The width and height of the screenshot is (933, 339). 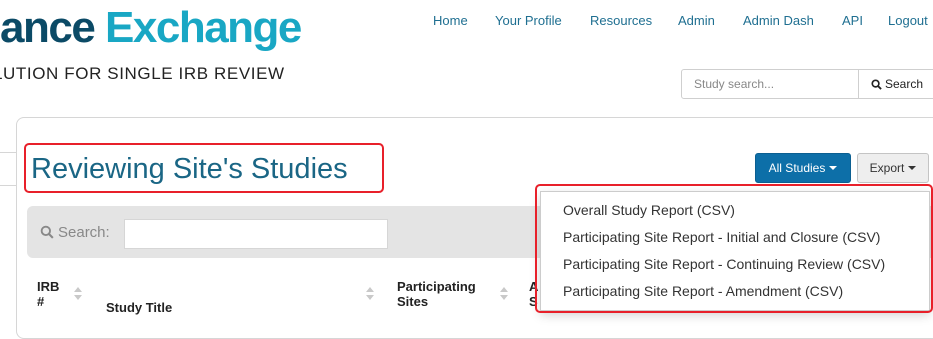 What do you see at coordinates (436, 286) in the screenshot?
I see `column-header-sites-line1: Participating` at bounding box center [436, 286].